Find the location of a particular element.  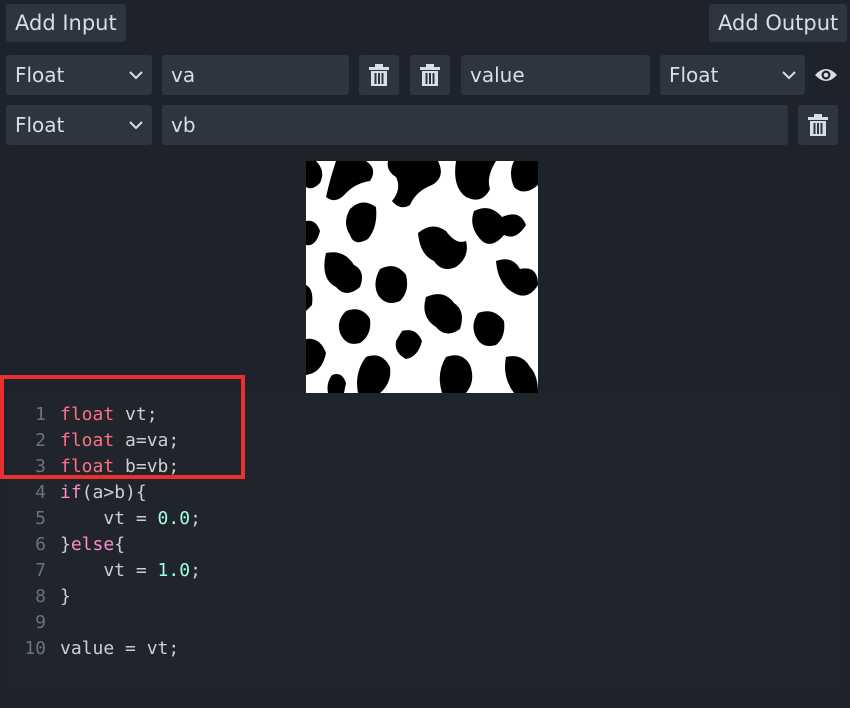

code-line: 8} is located at coordinates (422, 597).